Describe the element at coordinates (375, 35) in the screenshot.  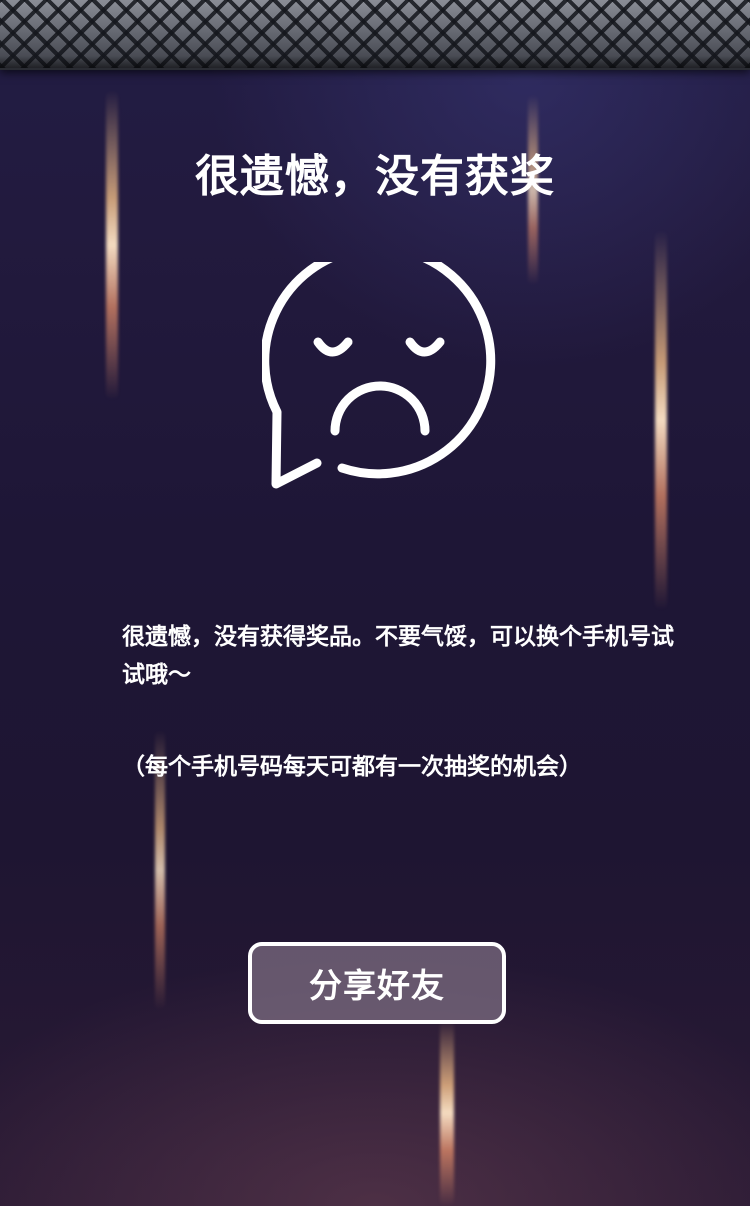
I see `decorative-top-band` at that location.